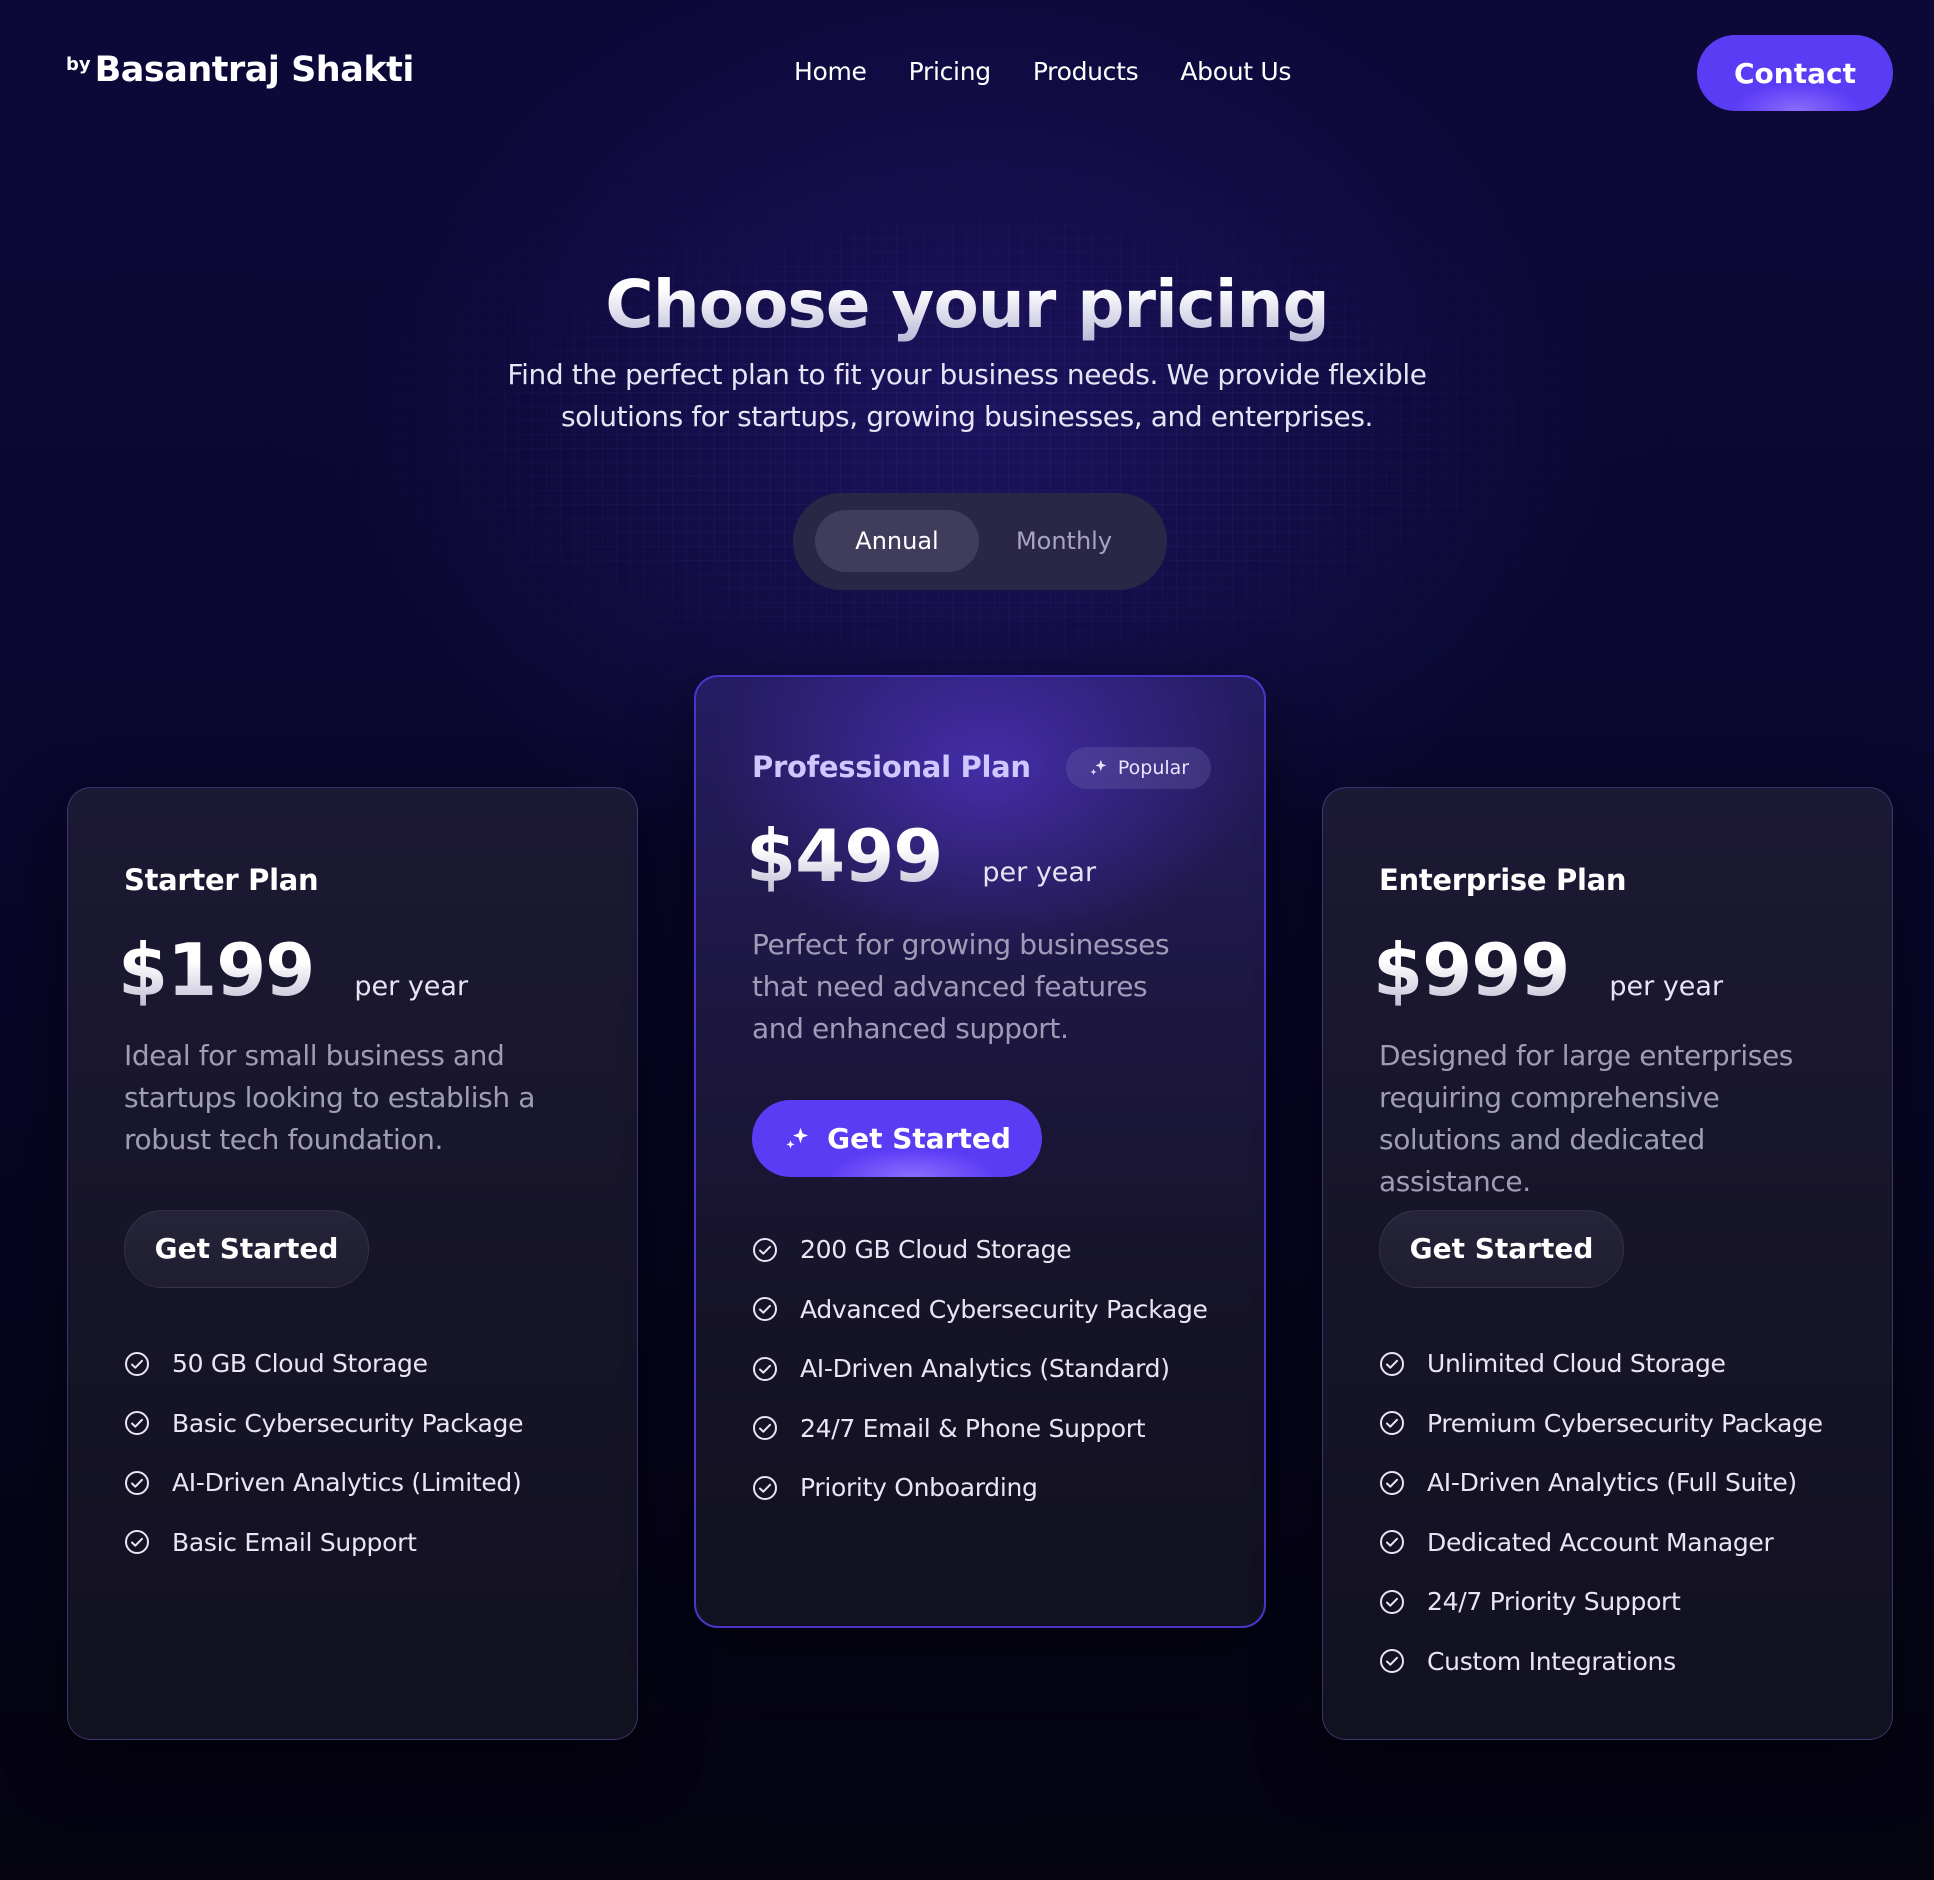 This screenshot has width=1934, height=1880. Describe the element at coordinates (1153, 768) in the screenshot. I see `badge-label: Popular` at that location.